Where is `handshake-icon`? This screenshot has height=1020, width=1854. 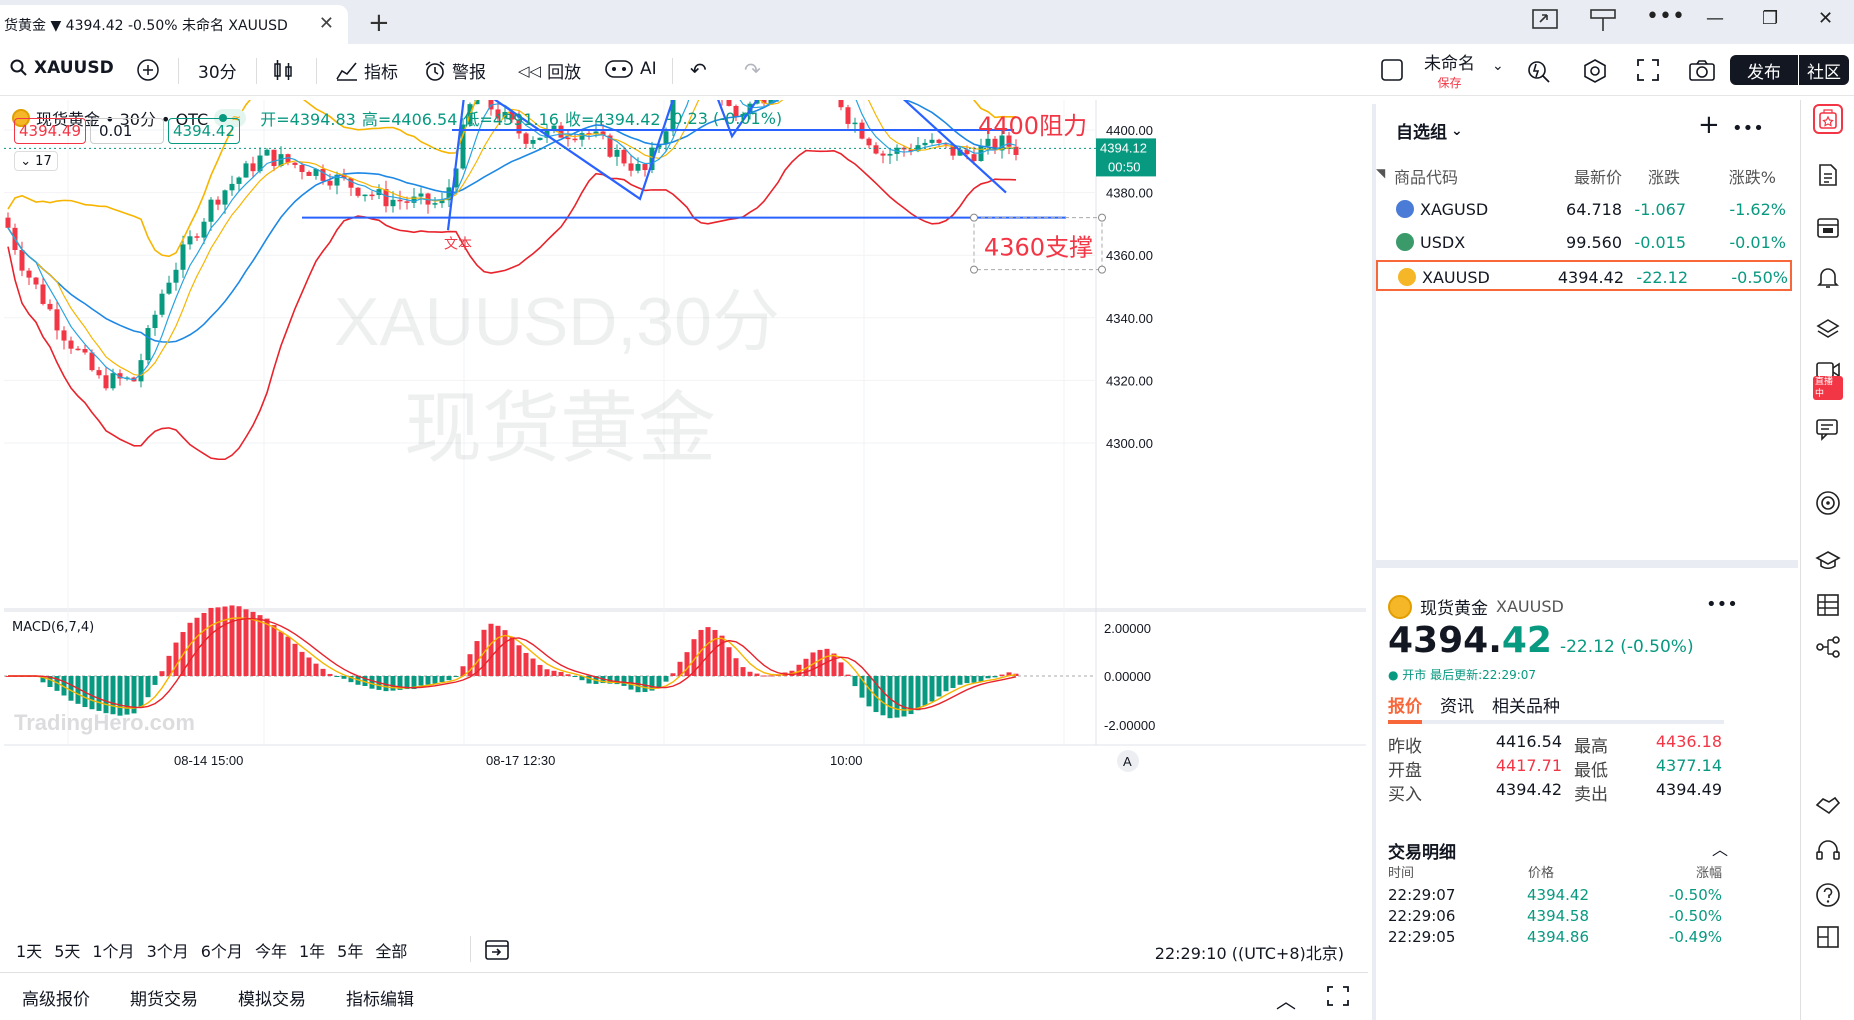
handshake-icon is located at coordinates (1828, 805).